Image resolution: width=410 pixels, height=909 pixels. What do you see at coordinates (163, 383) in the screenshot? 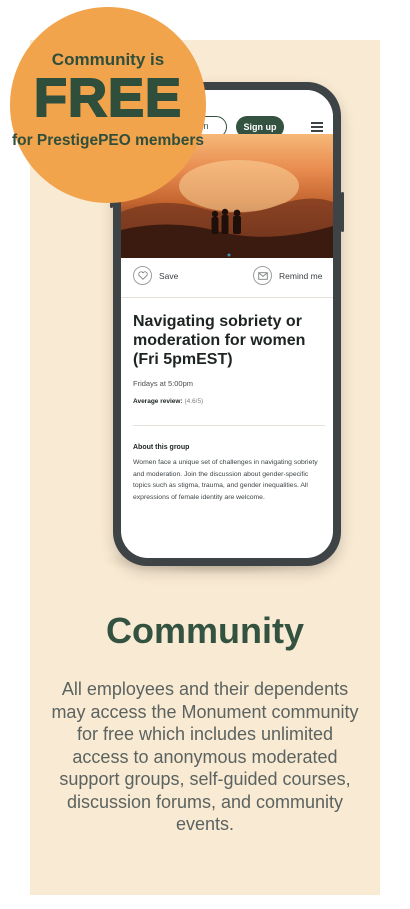
I see `group-schedule: Fridays at 5:00pm` at bounding box center [163, 383].